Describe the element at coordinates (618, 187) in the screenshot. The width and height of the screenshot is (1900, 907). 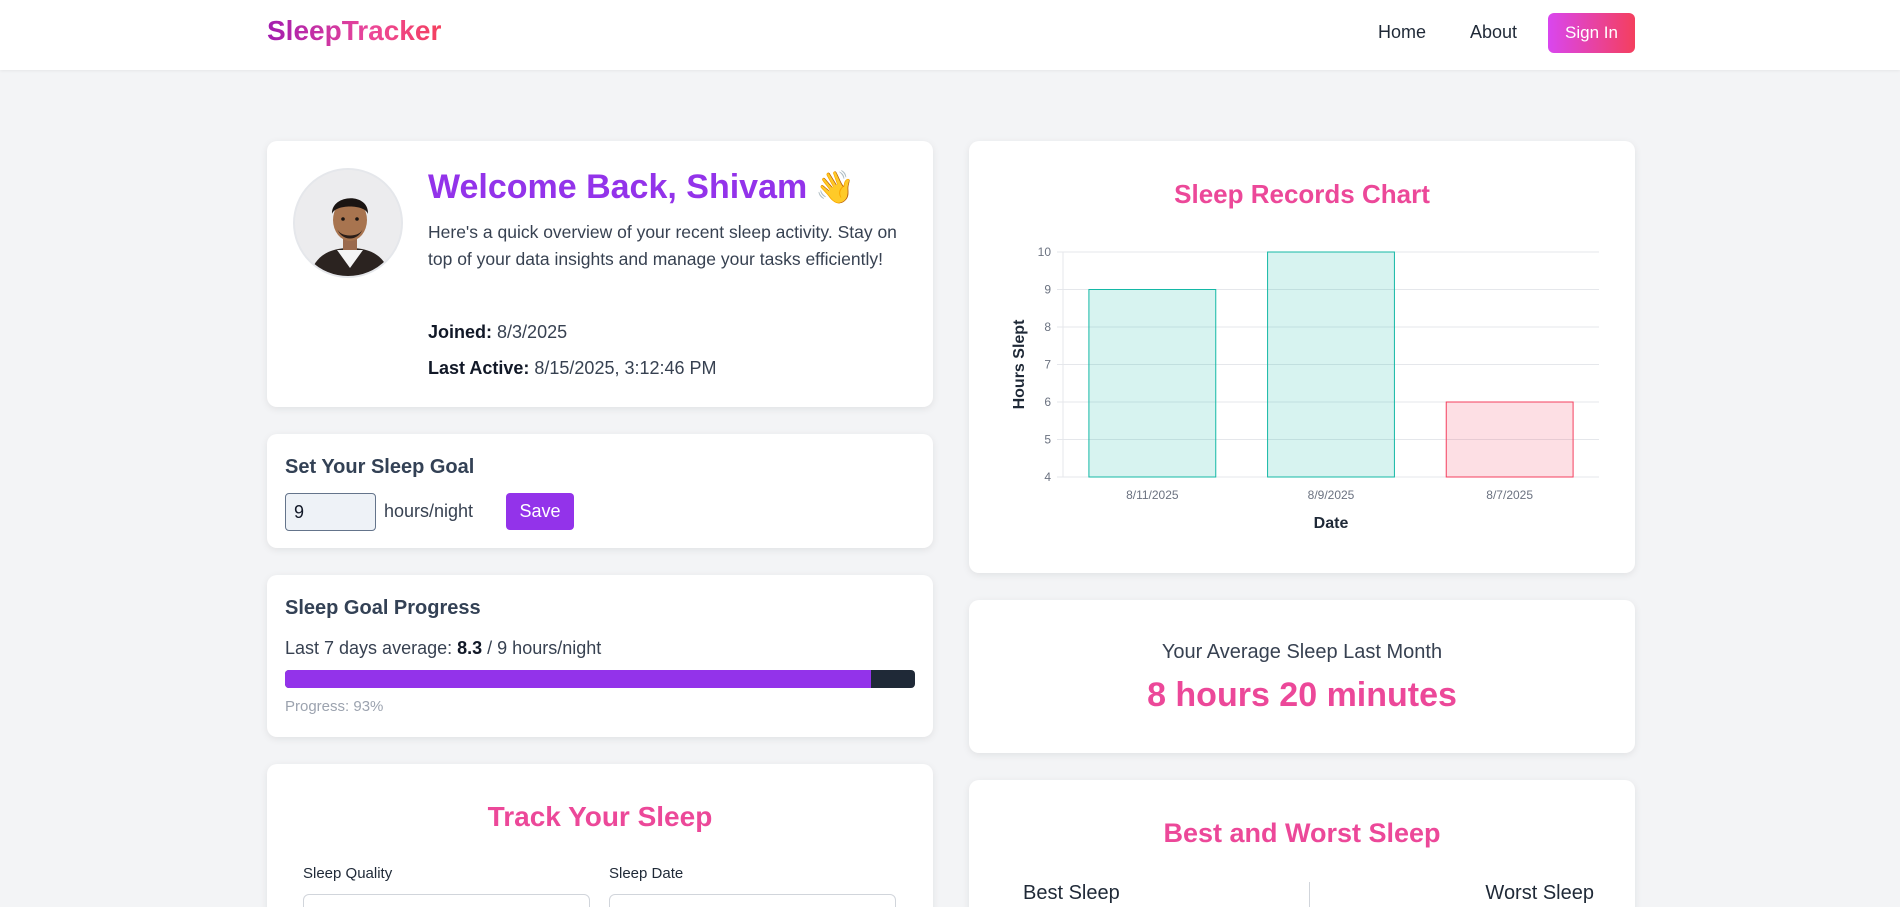
I see `welcome-title-text: Welcome Back, Shivam` at that location.